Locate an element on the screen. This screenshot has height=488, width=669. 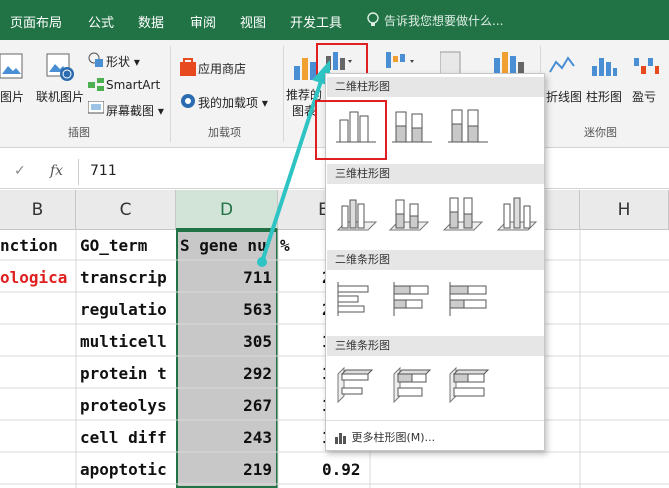
app-store-label: 应用商店 is located at coordinates (222, 68).